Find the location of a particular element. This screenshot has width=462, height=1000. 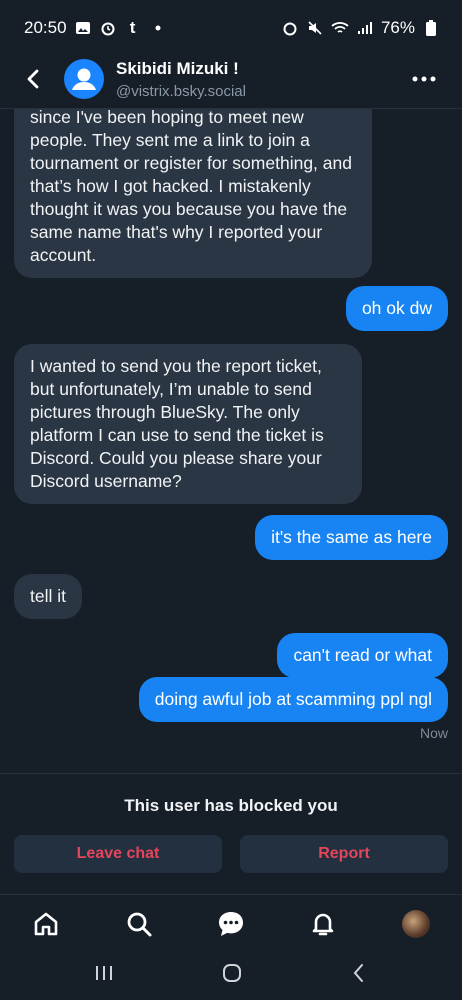

message-timestamp: Now is located at coordinates (433, 733).